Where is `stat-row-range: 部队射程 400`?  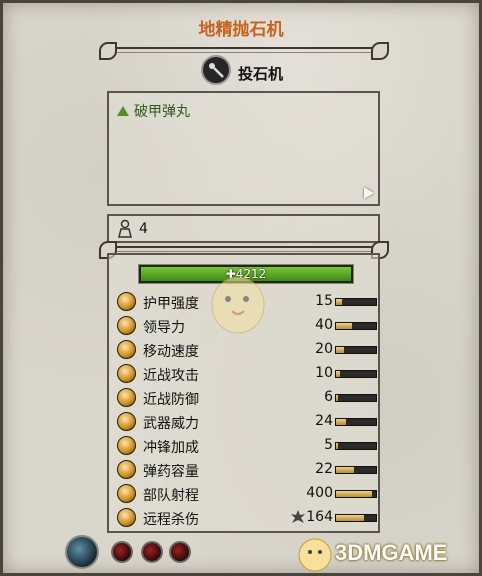
stat-row-range: 部队射程 400 is located at coordinates (245, 494).